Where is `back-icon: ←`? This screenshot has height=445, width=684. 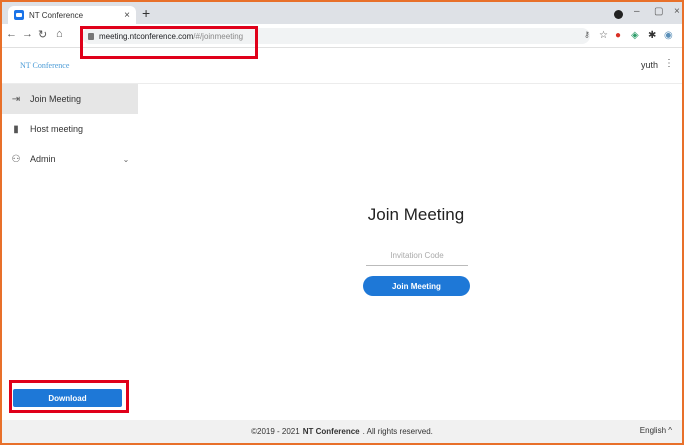
back-icon: ← is located at coordinates (11, 34).